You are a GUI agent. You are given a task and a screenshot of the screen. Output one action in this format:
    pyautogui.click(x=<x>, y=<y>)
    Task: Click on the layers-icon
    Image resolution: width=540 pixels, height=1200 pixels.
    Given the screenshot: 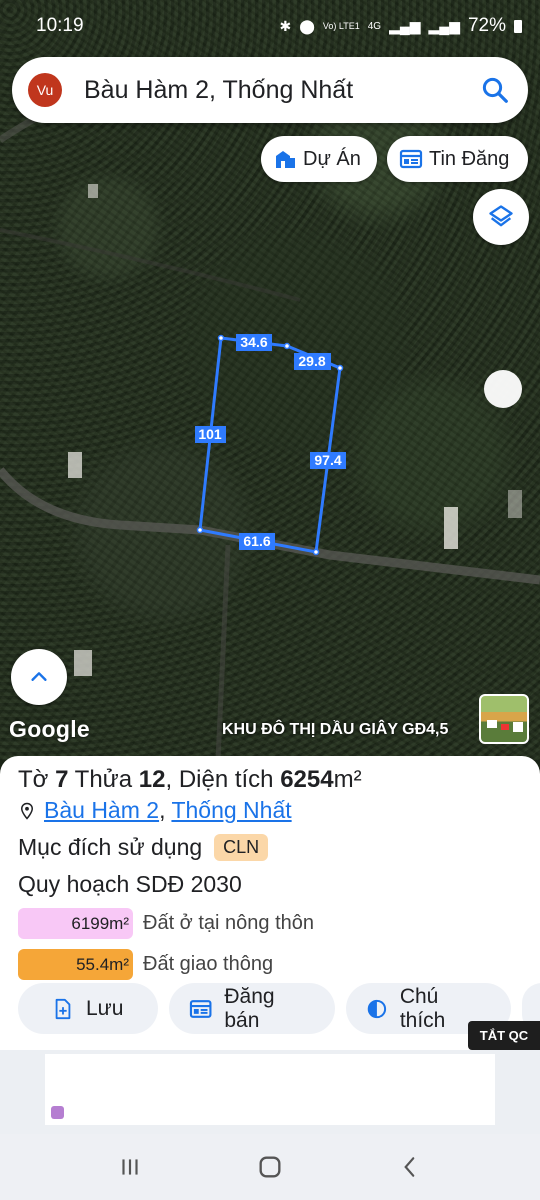 What is the action you would take?
    pyautogui.click(x=501, y=216)
    